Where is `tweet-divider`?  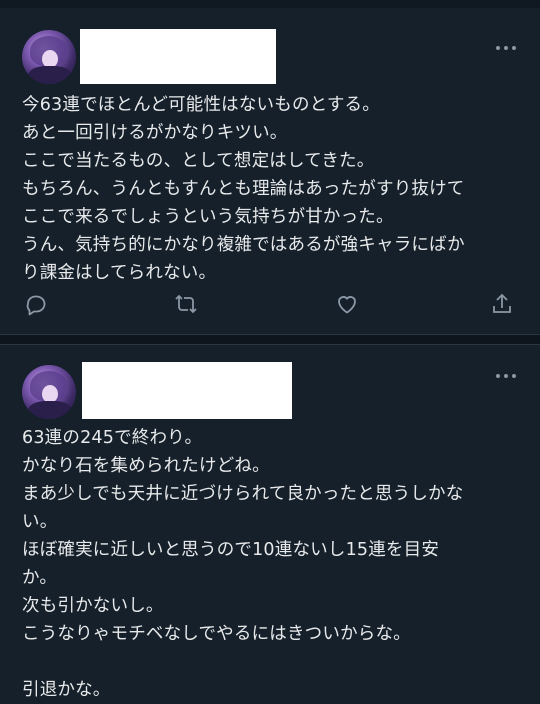 tweet-divider is located at coordinates (270, 339).